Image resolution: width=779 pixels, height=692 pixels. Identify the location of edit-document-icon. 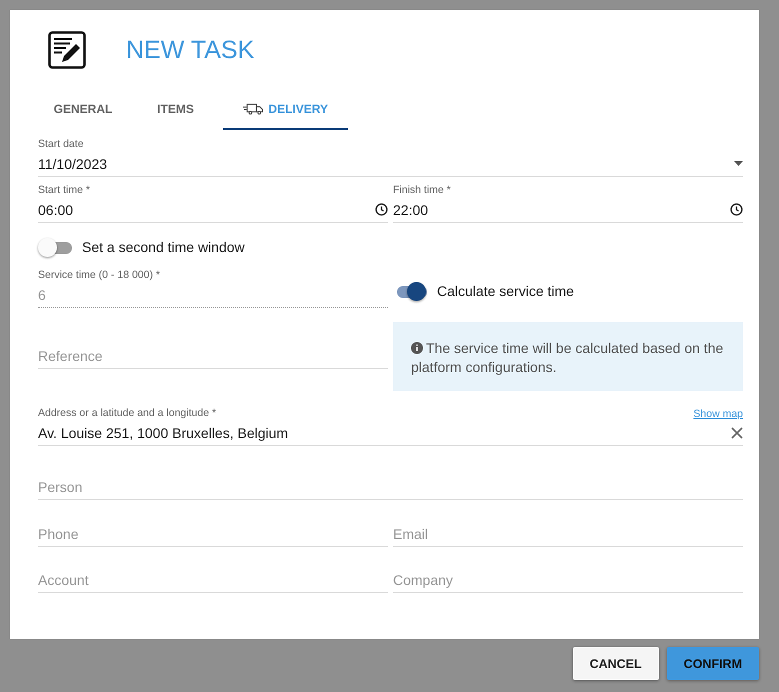
(67, 50).